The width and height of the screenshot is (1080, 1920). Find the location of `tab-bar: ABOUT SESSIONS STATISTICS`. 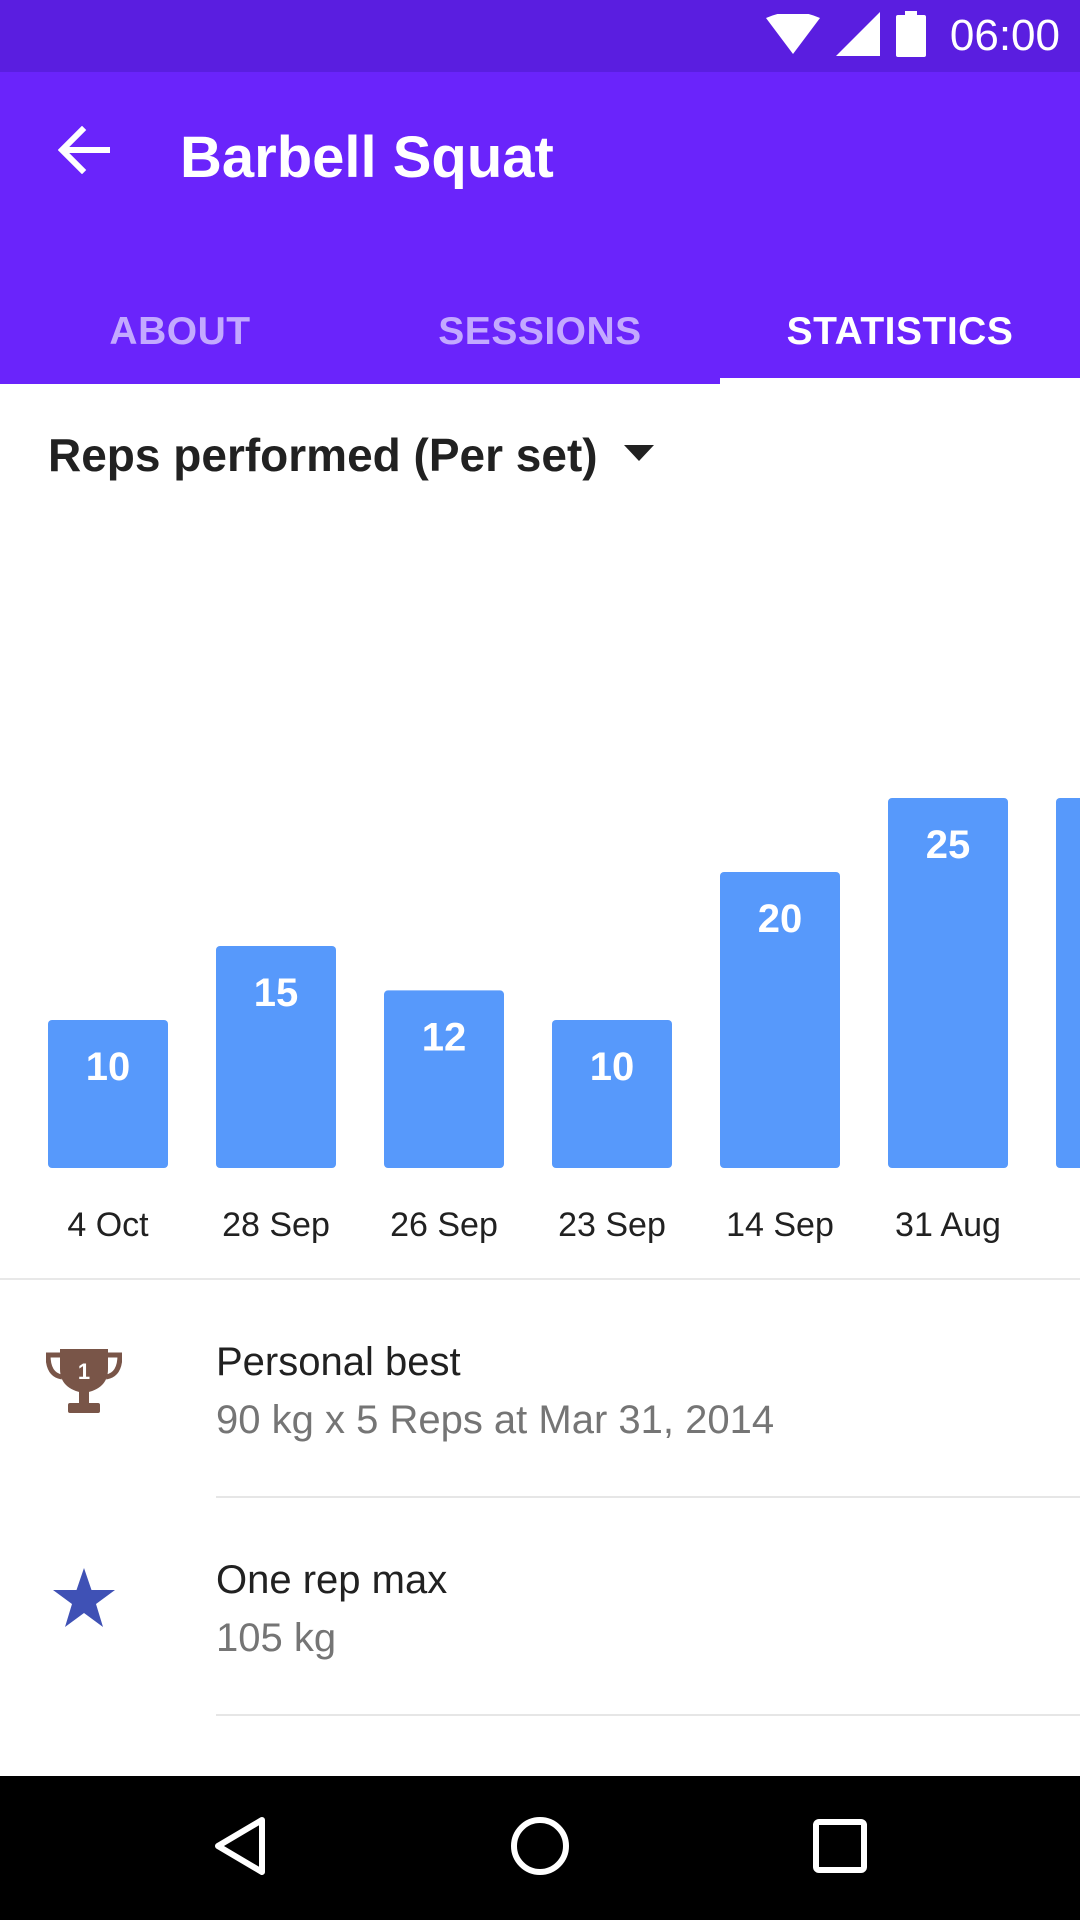

tab-bar: ABOUT SESSIONS STATISTICS is located at coordinates (540, 332).